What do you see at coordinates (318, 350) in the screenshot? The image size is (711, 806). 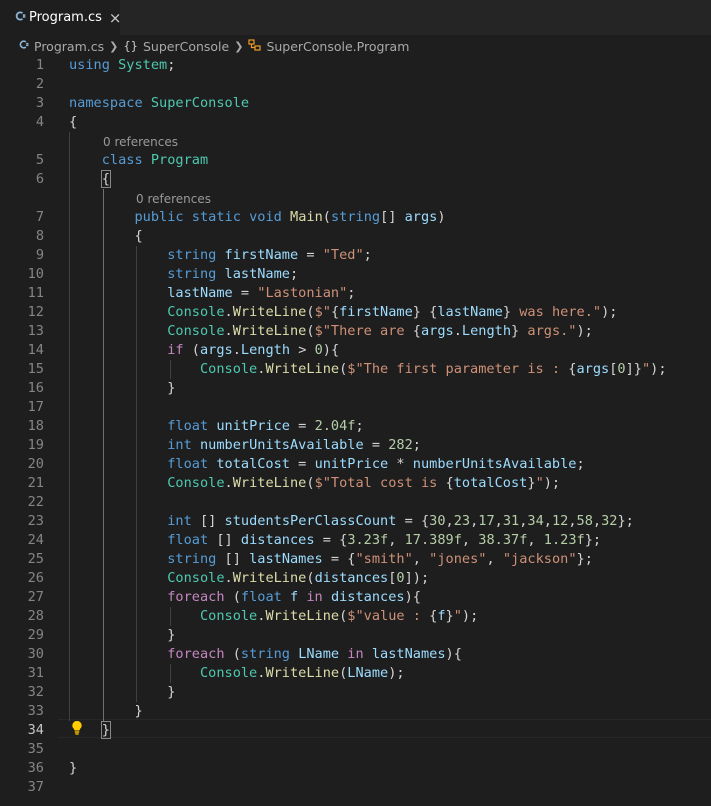 I see `code-token: 0` at bounding box center [318, 350].